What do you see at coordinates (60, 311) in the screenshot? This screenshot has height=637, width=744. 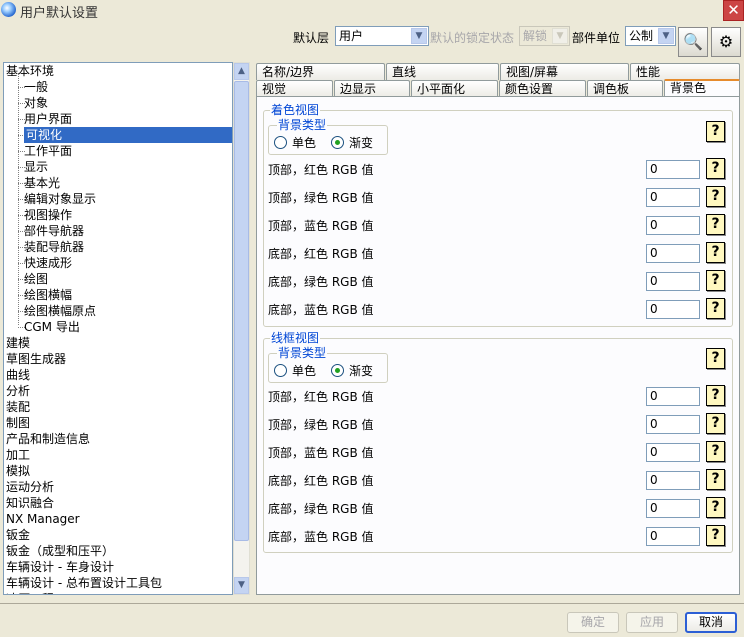 I see `tree-item: 绘图横幅原点` at bounding box center [60, 311].